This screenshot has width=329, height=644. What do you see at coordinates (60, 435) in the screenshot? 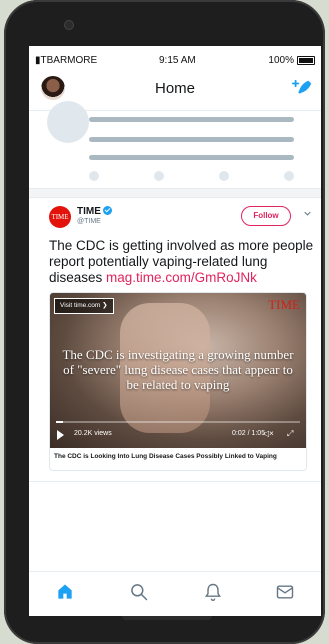
I see `play-icon` at bounding box center [60, 435].